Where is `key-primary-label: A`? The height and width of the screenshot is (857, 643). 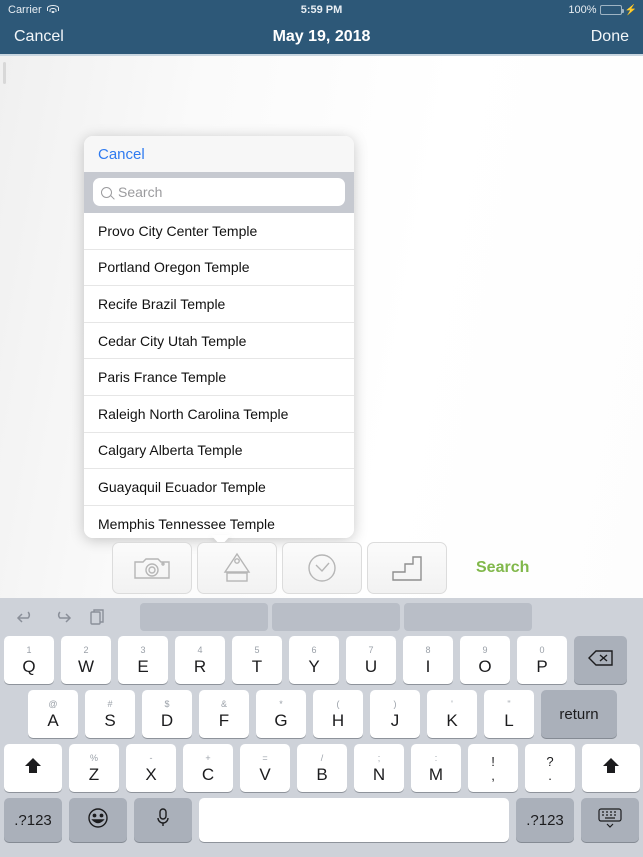
key-primary-label: A is located at coordinates (53, 720).